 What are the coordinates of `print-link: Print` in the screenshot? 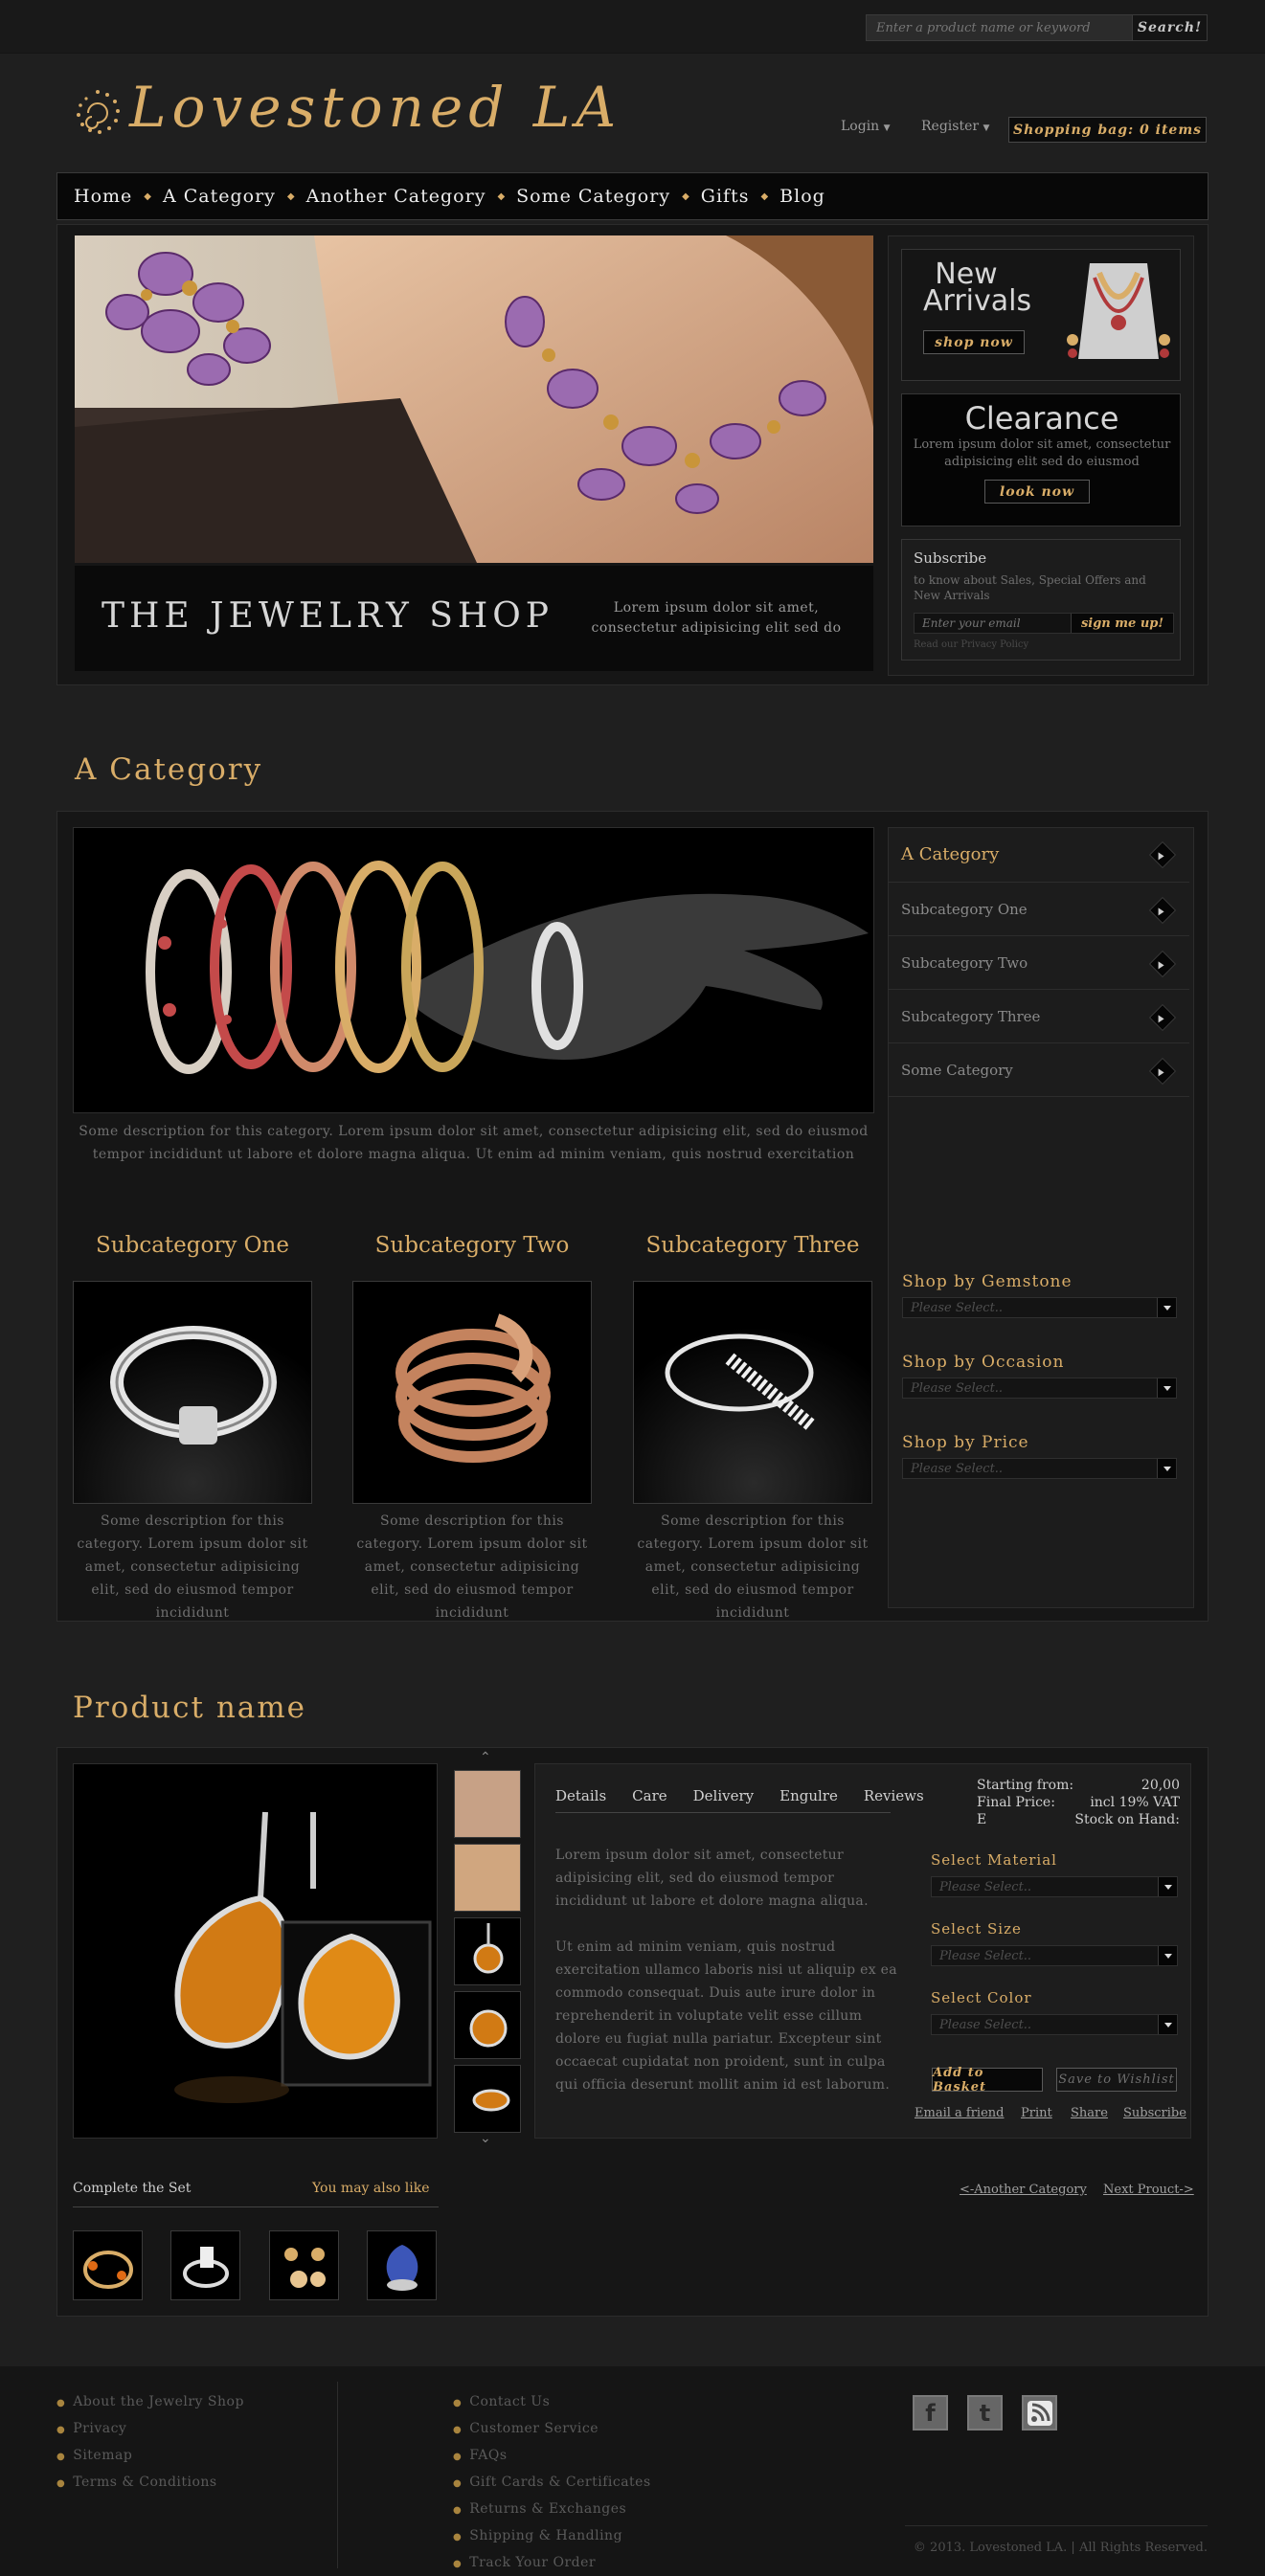 It's located at (1036, 2113).